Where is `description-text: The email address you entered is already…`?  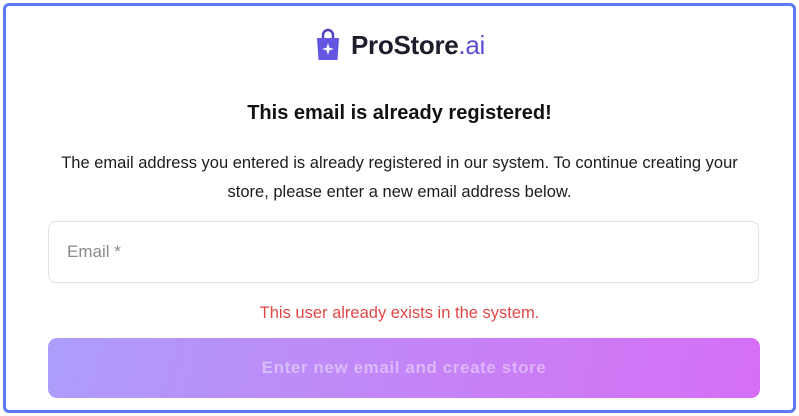
description-text: The email address you entered is already… is located at coordinates (399, 177).